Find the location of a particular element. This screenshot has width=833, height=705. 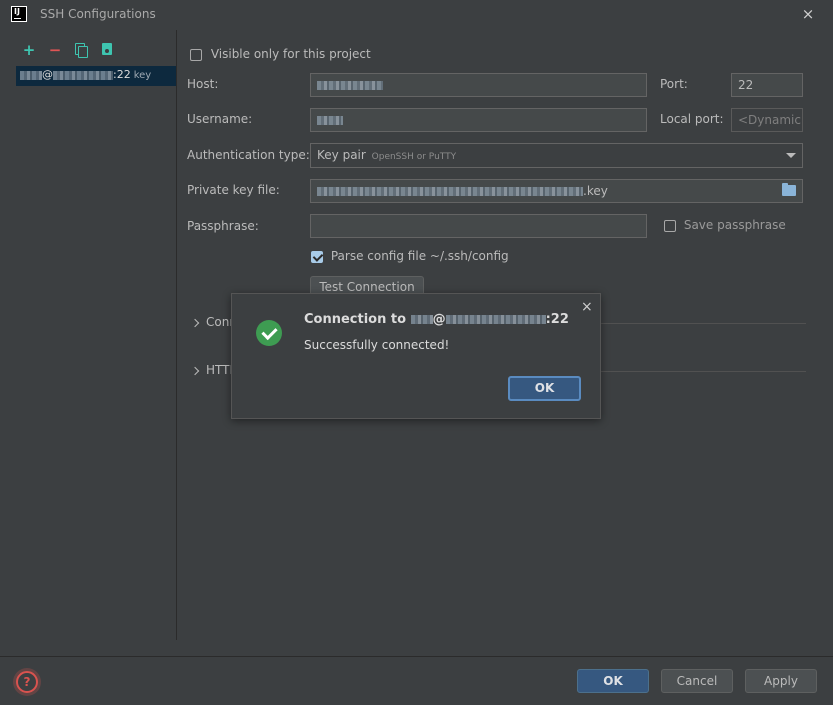

dialog-title-port: :22 is located at coordinates (557, 319).